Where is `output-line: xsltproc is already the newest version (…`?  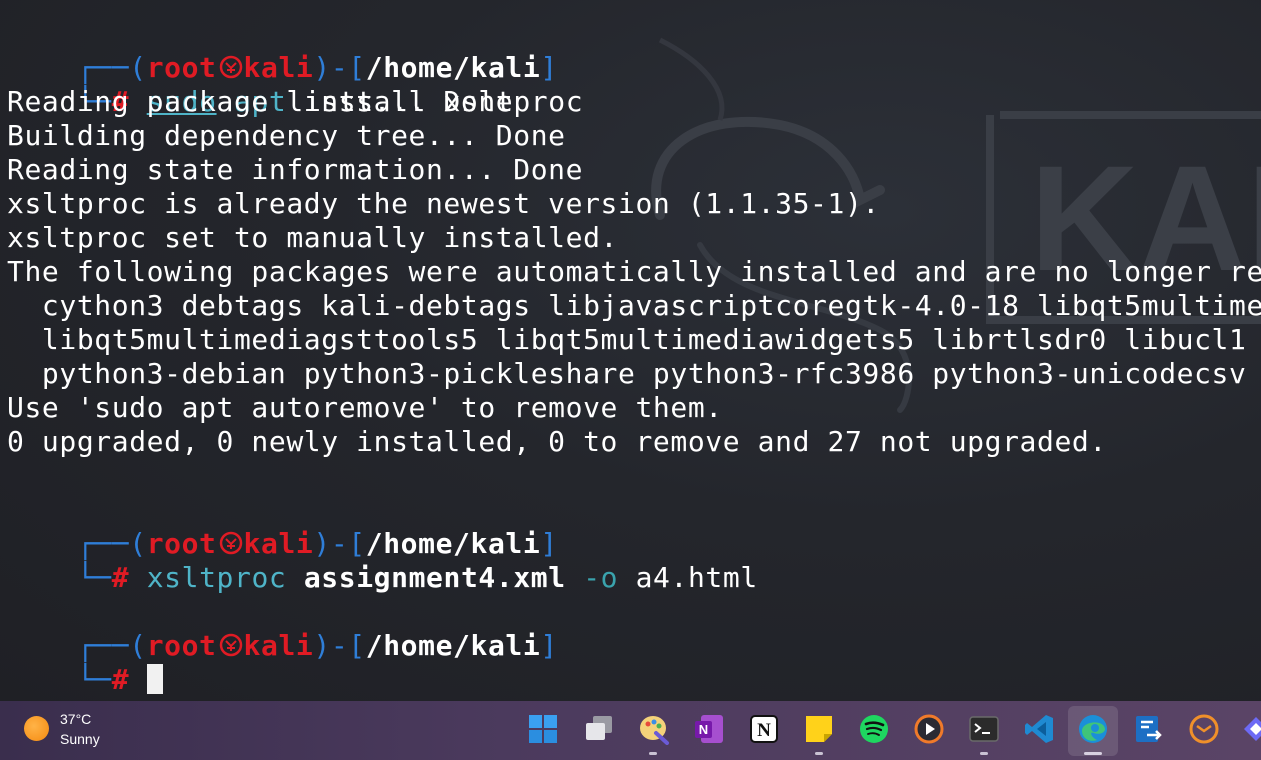
output-line: xsltproc is already the newest version (… is located at coordinates (443, 203).